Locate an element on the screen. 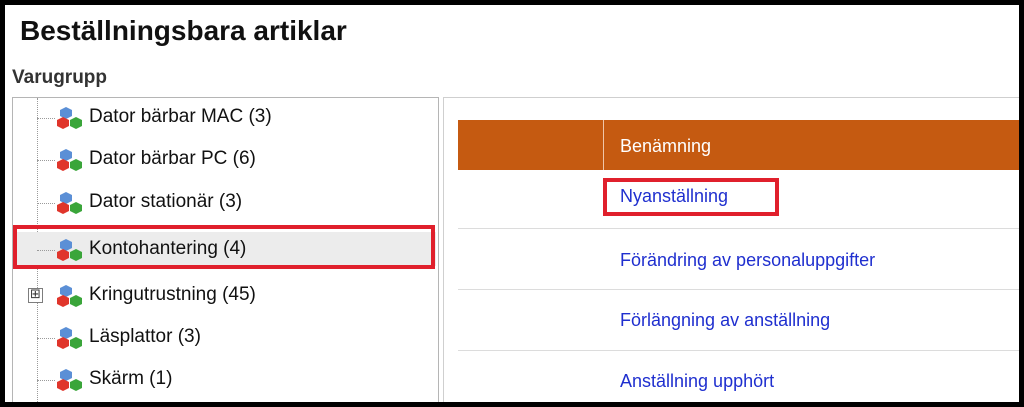 The image size is (1024, 407). tree-item-label: Dator bärbar MAC (3) is located at coordinates (180, 116).